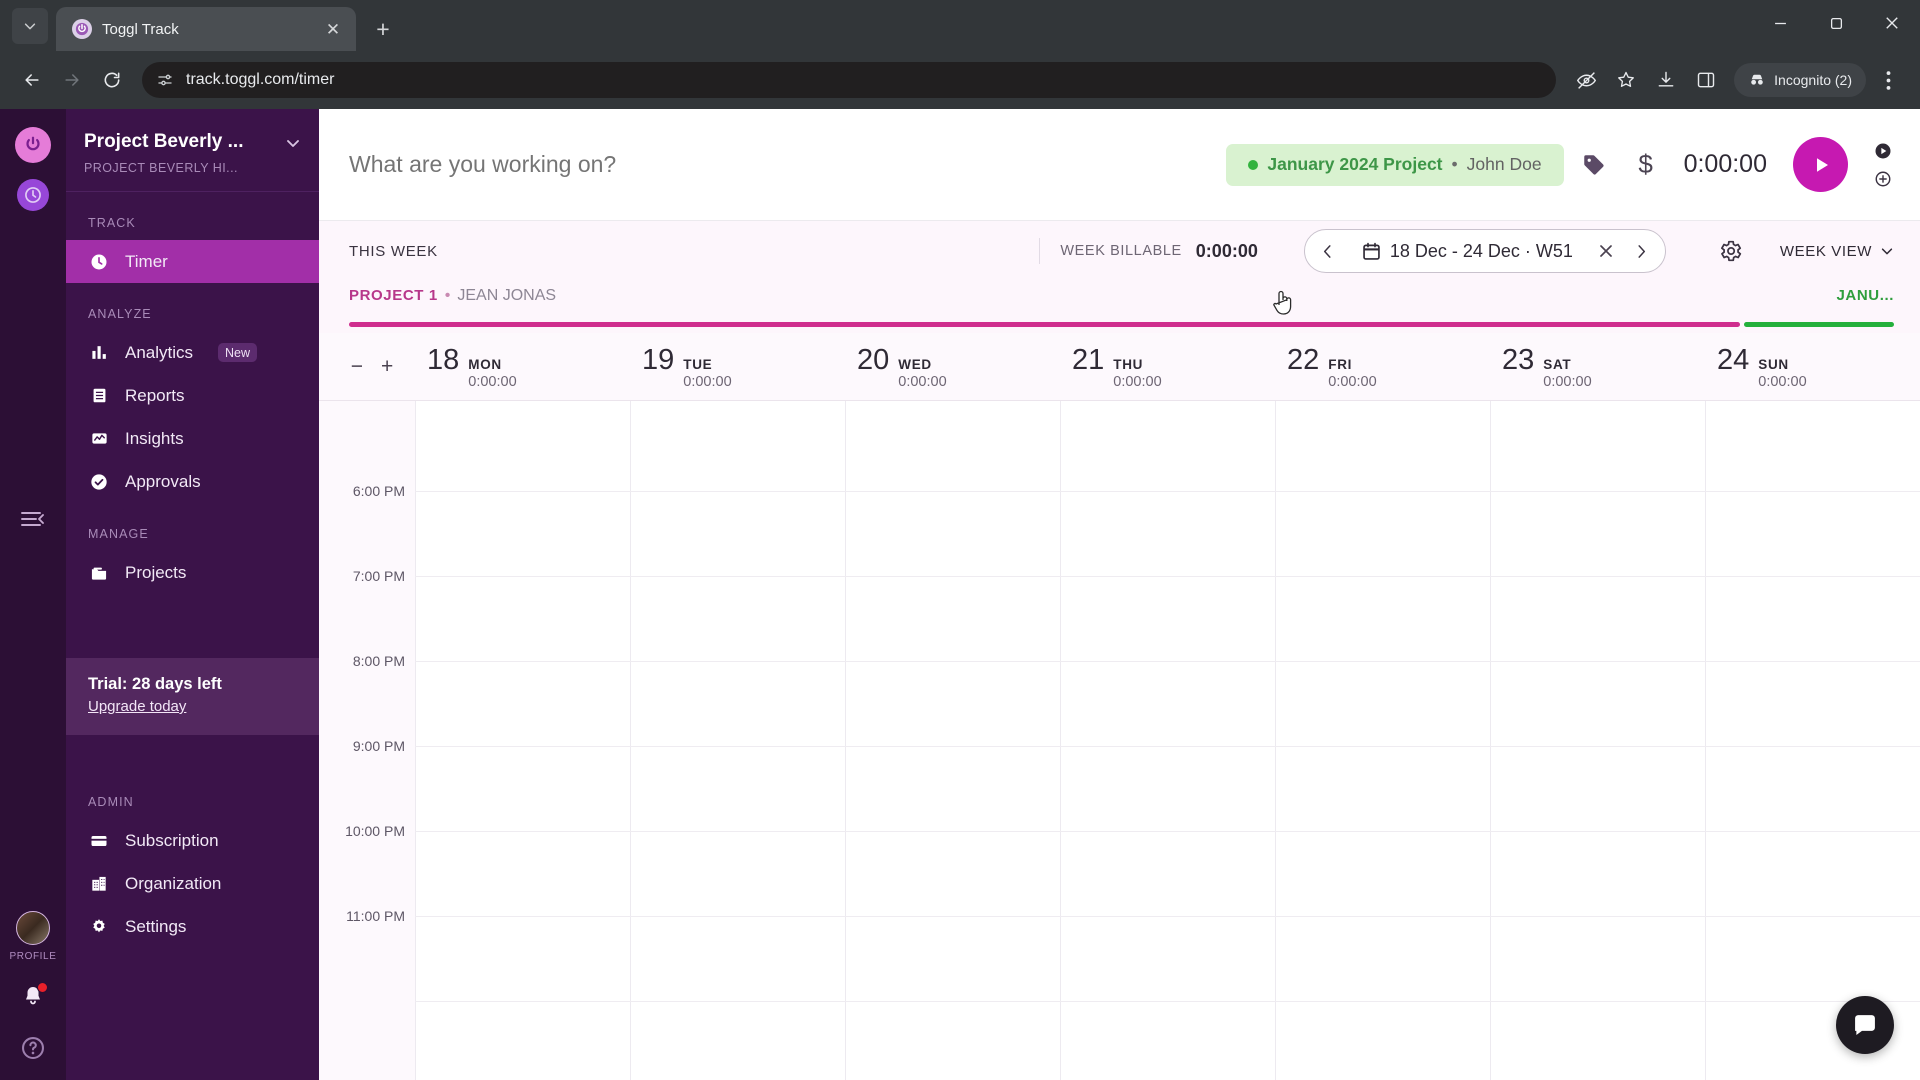  I want to click on time-label: 6:00 PM, so click(378, 491).